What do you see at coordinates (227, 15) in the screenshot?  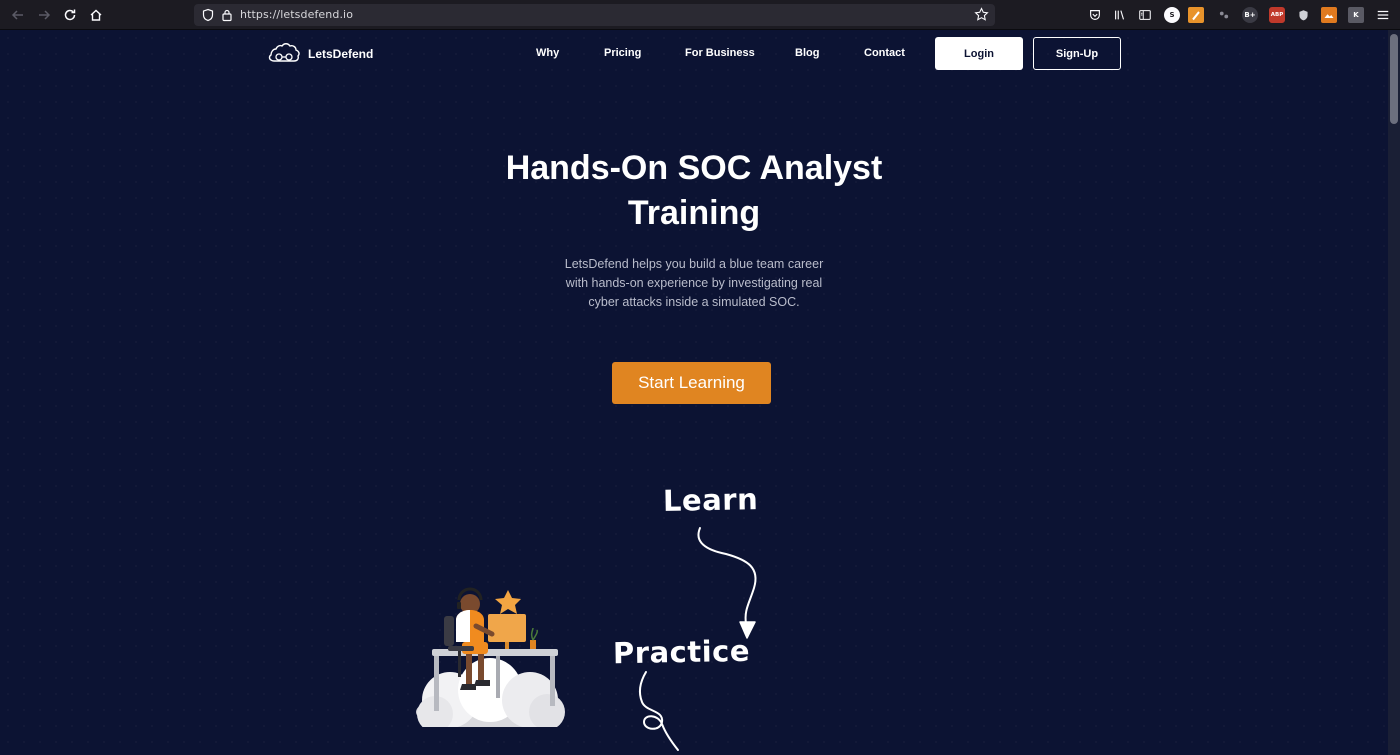 I see `lock-icon` at bounding box center [227, 15].